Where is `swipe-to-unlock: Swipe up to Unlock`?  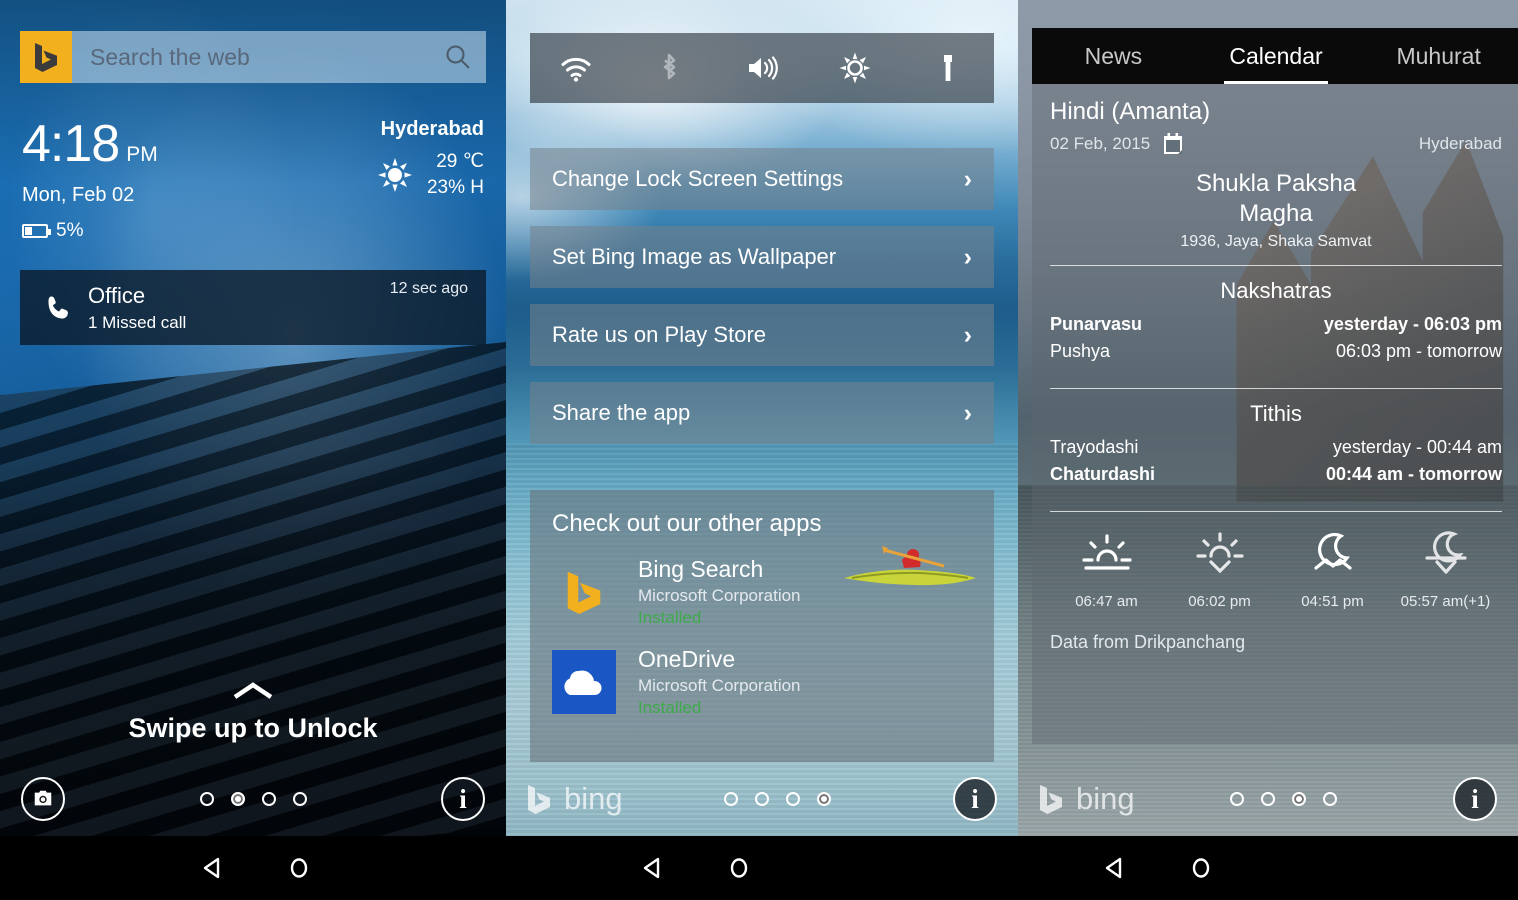
swipe-to-unlock: Swipe up to Unlock is located at coordinates (253, 712).